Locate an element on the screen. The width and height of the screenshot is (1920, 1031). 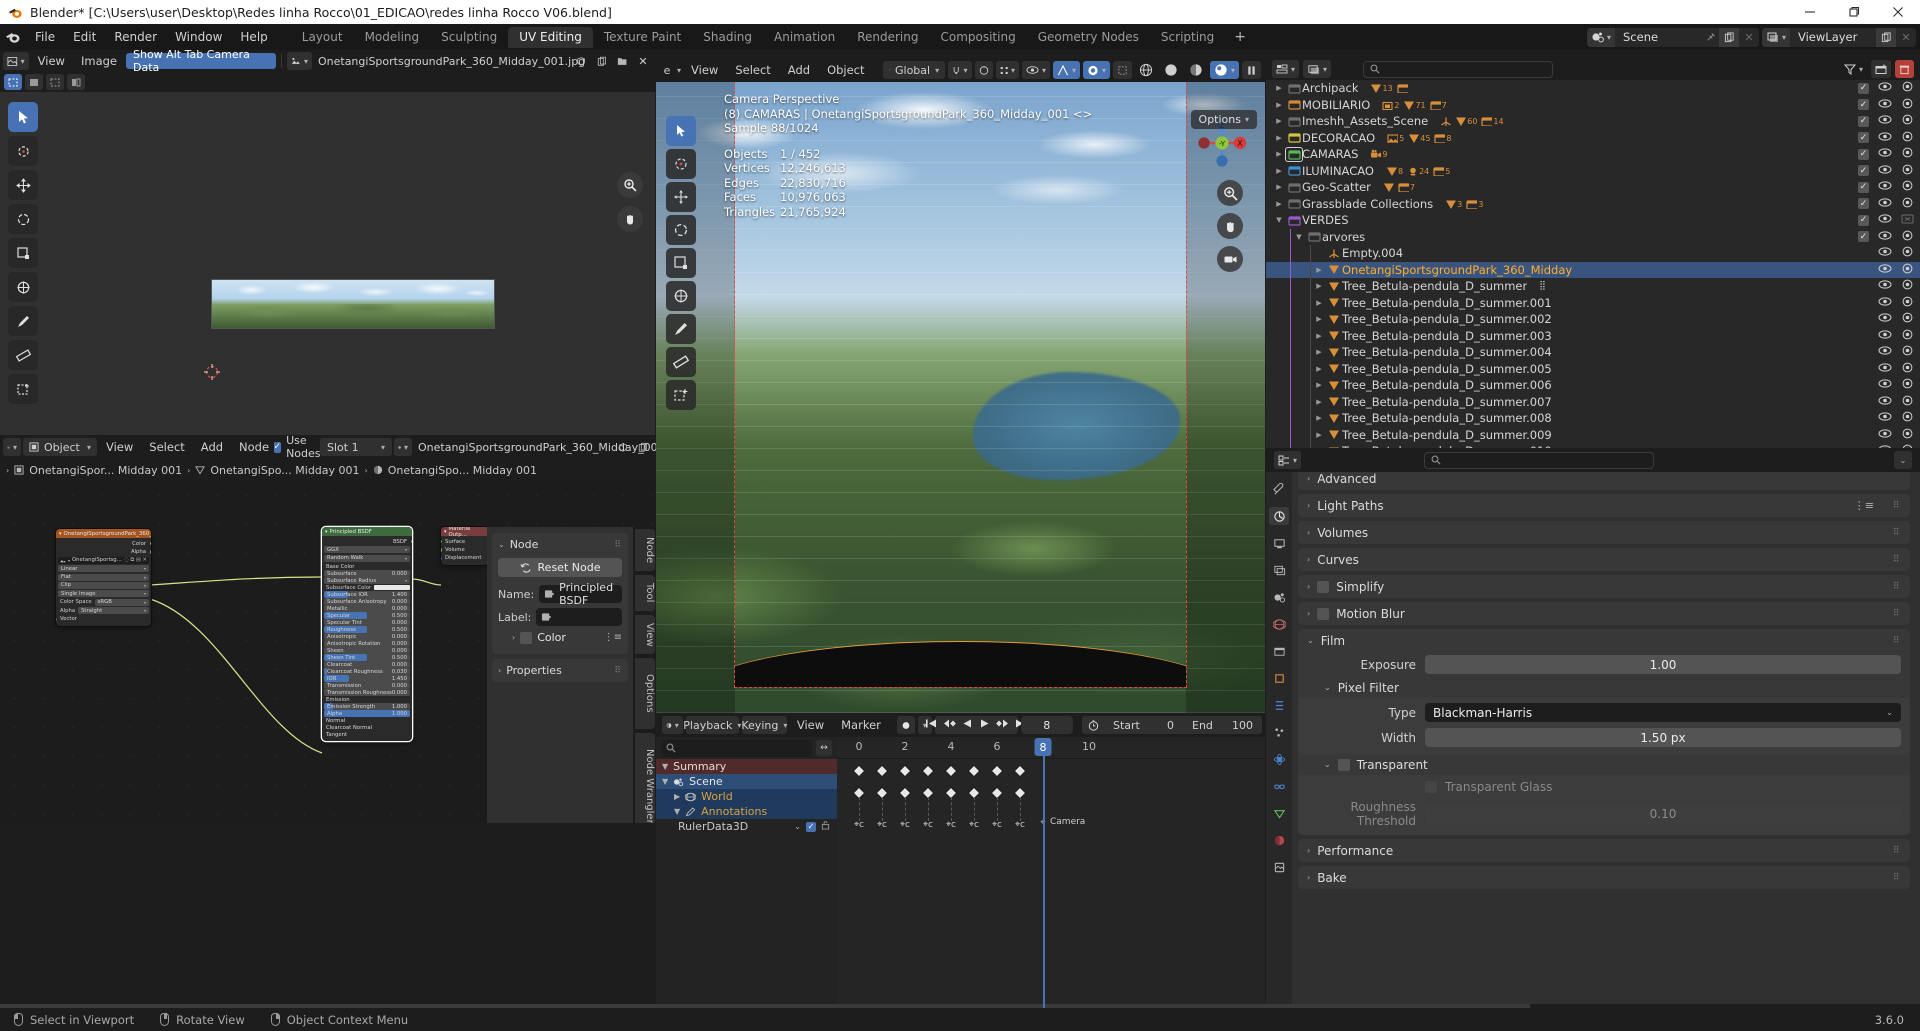
node-menu-select: Select is located at coordinates (166, 447).